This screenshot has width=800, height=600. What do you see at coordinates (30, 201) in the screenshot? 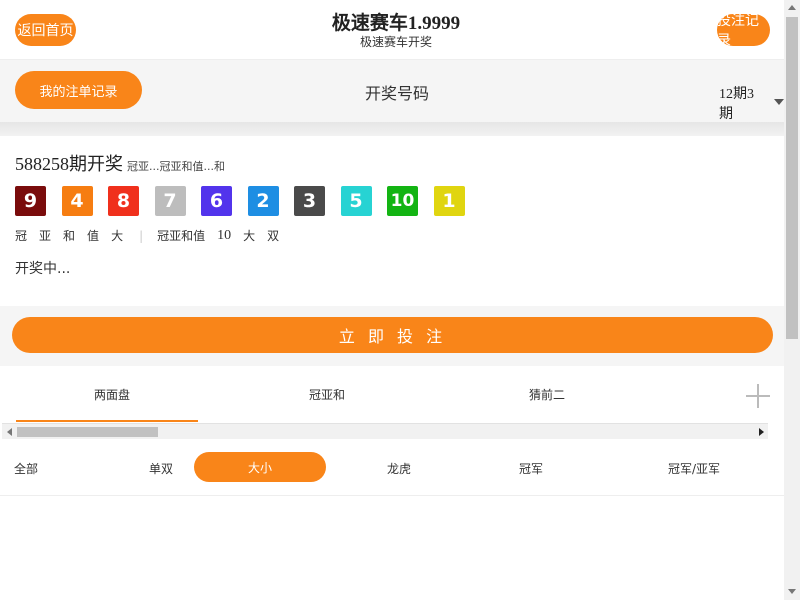
I see `result-ball: 9` at bounding box center [30, 201].